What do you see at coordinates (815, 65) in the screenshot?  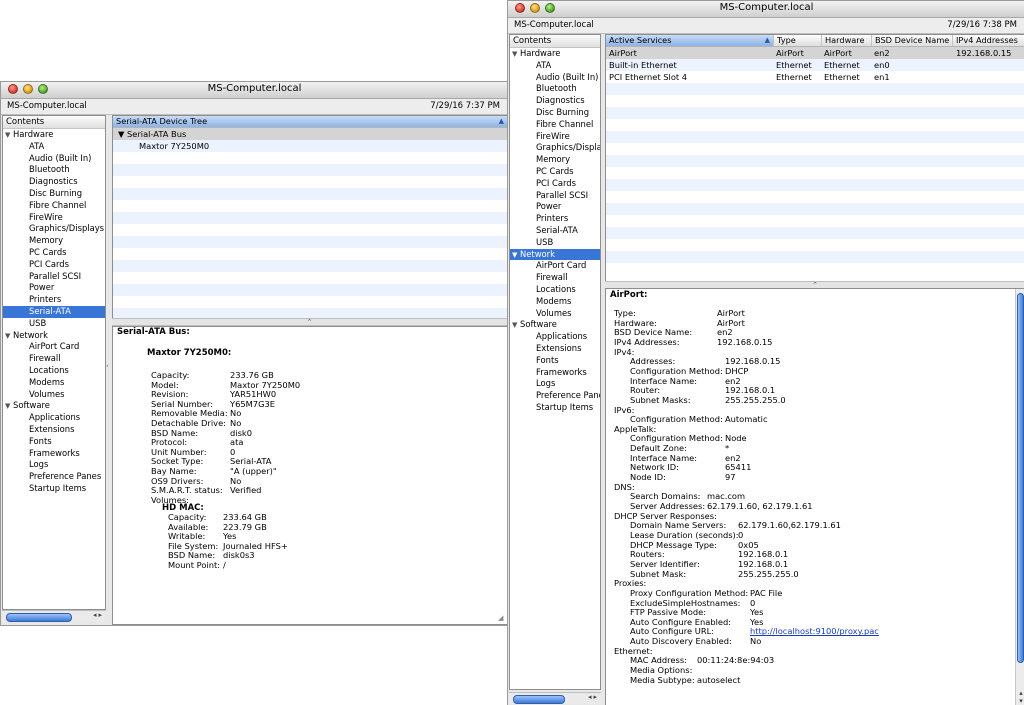 I see `service-row: Built-in Ethernet Ethernet Ethernet en0` at bounding box center [815, 65].